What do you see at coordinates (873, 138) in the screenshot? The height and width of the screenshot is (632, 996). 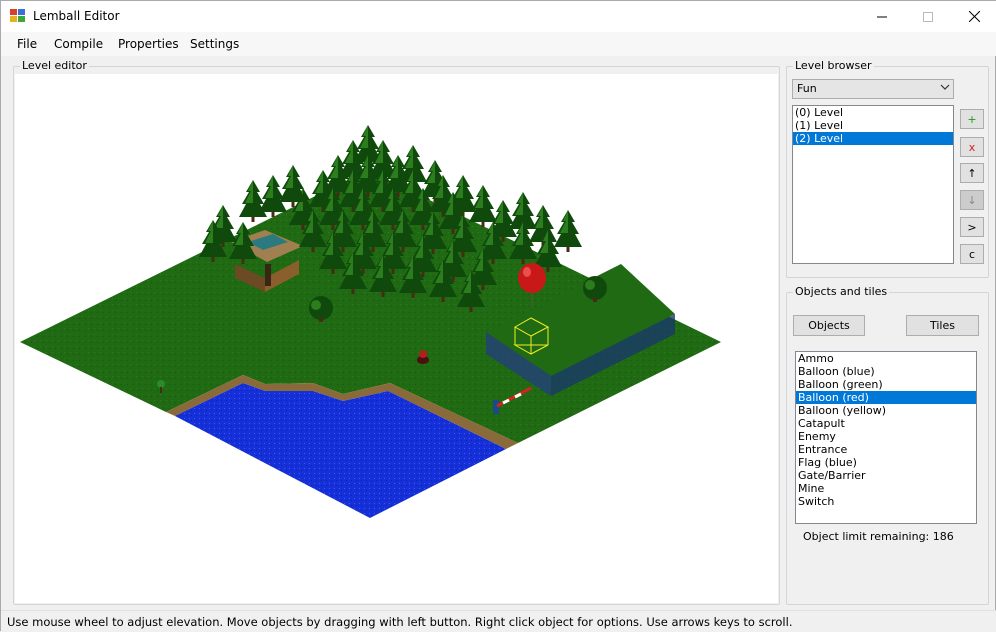 I see `level-list-item: (2) Level` at bounding box center [873, 138].